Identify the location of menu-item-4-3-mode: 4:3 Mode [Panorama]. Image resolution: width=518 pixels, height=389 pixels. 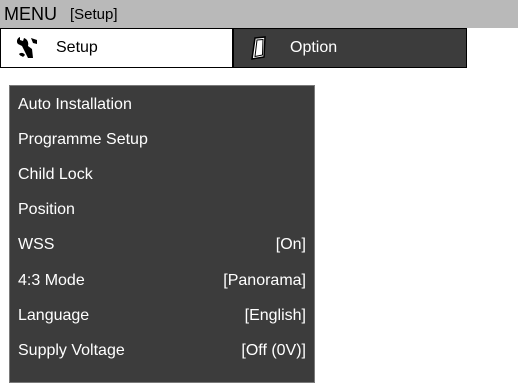
(162, 280).